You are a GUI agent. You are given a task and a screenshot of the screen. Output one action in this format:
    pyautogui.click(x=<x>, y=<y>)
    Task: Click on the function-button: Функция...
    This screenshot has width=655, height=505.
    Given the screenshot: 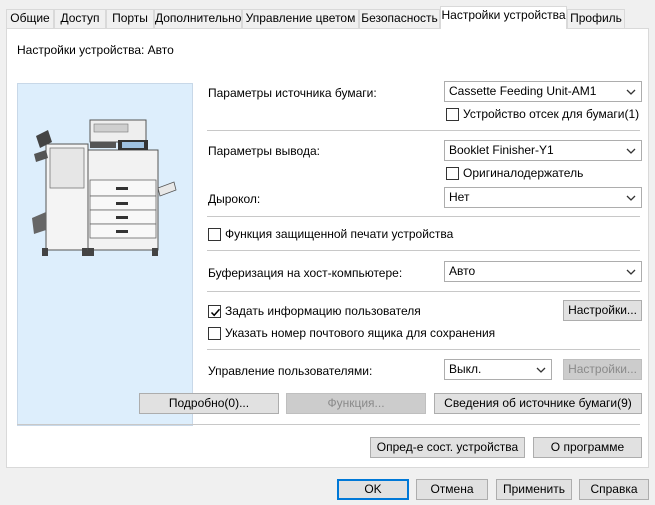 What is the action you would take?
    pyautogui.click(x=356, y=403)
    